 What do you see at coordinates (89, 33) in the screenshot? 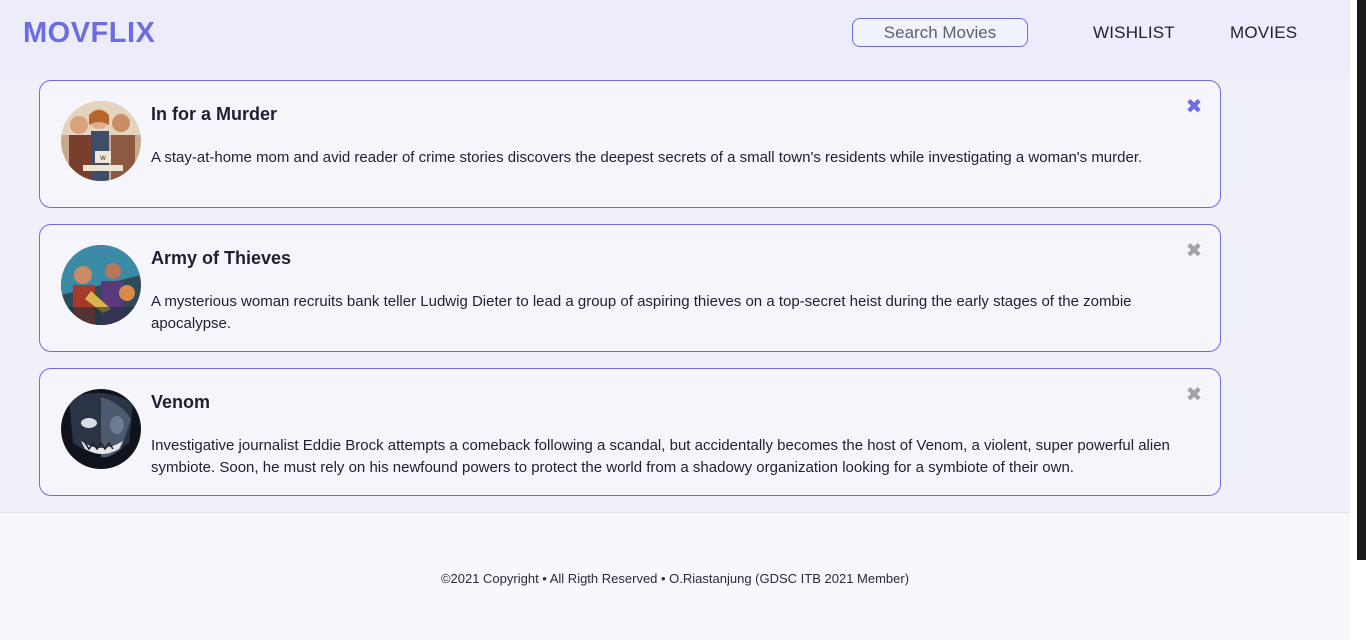
I see `logo: MOVFLIX` at bounding box center [89, 33].